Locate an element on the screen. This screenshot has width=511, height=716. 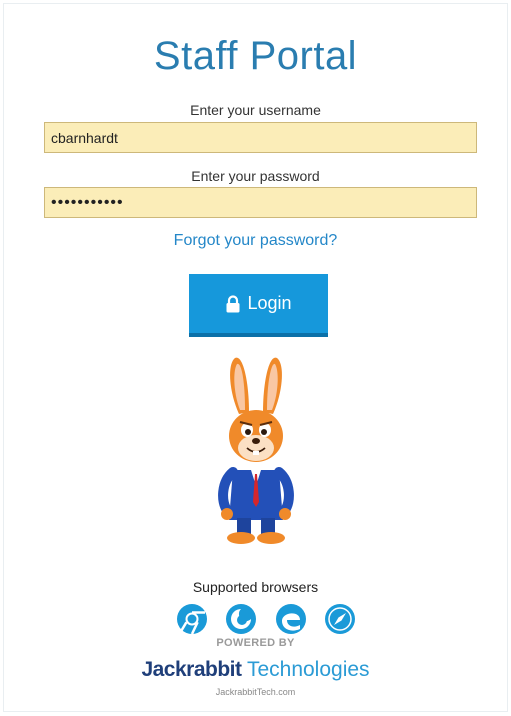
username-label: Enter your username is located at coordinates (255, 110).